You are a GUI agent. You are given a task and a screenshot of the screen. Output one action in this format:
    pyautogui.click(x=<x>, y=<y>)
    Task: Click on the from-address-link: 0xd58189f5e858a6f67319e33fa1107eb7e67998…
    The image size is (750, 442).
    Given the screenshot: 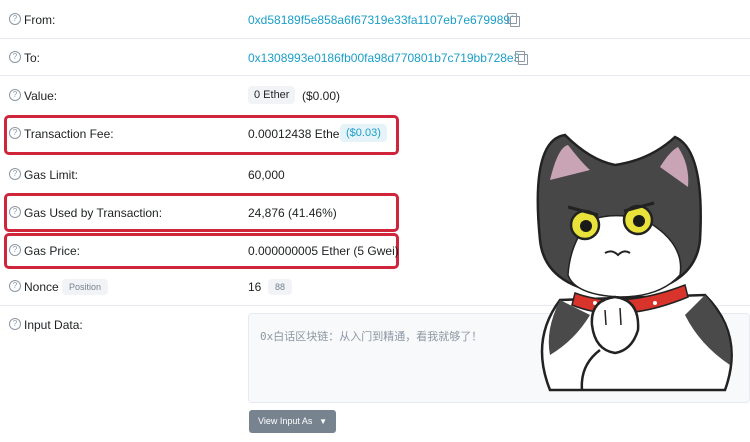 What is the action you would take?
    pyautogui.click(x=380, y=20)
    